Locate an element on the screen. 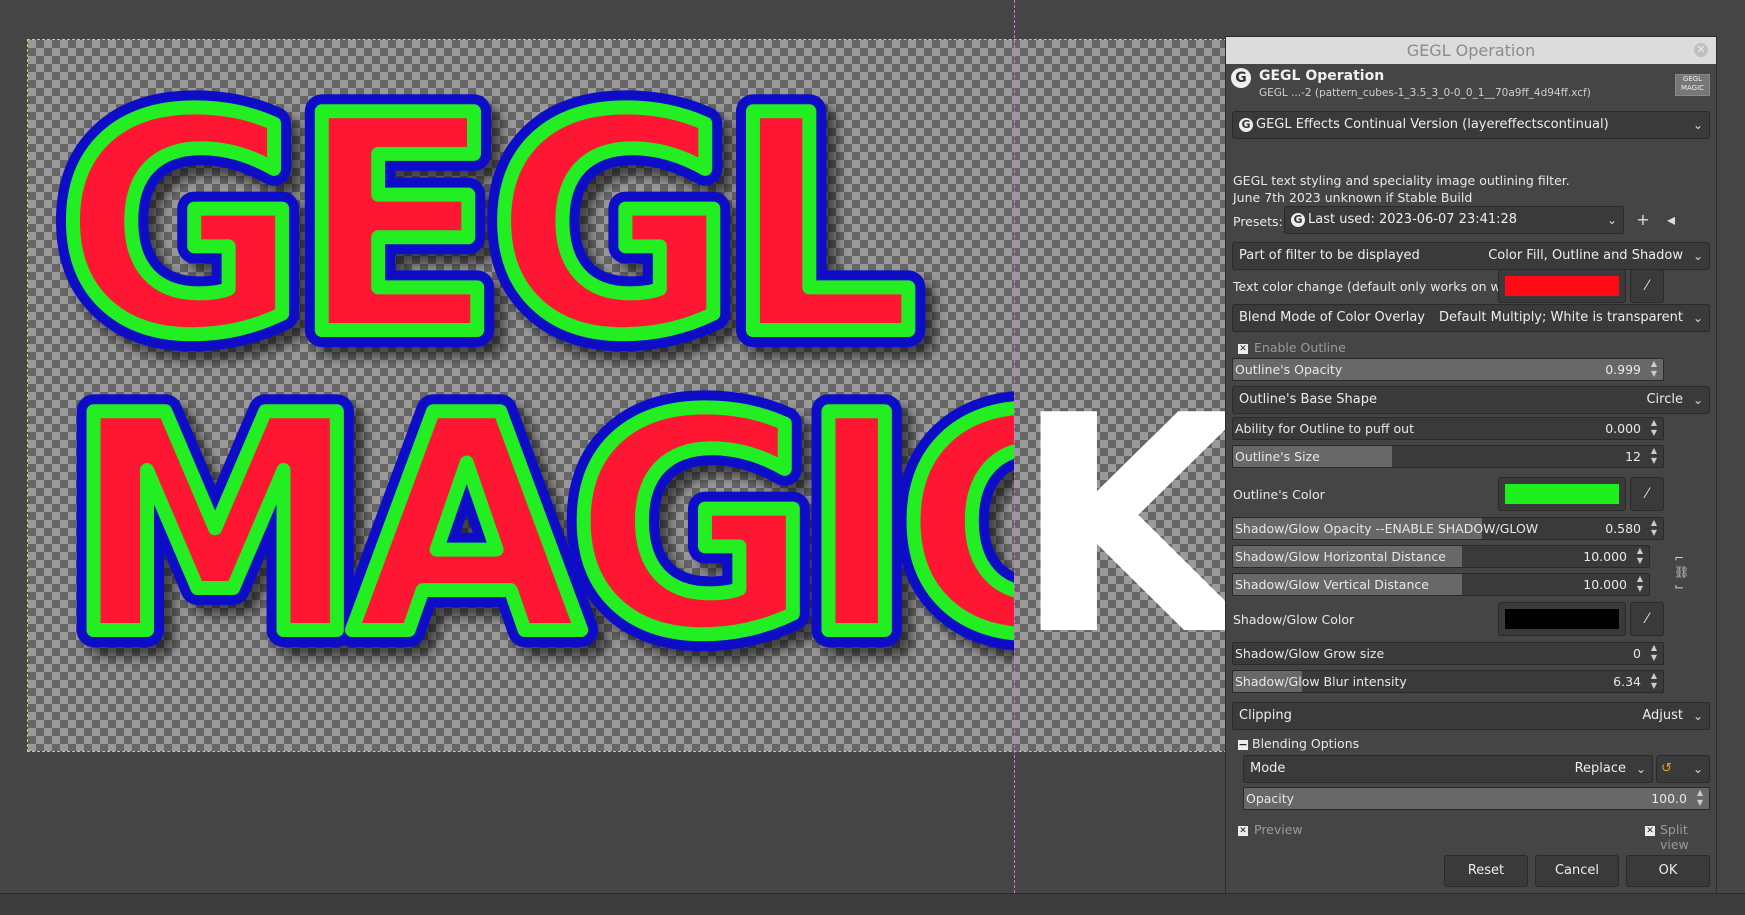  composite-mode-select: ↺ ⌄ is located at coordinates (1683, 769).